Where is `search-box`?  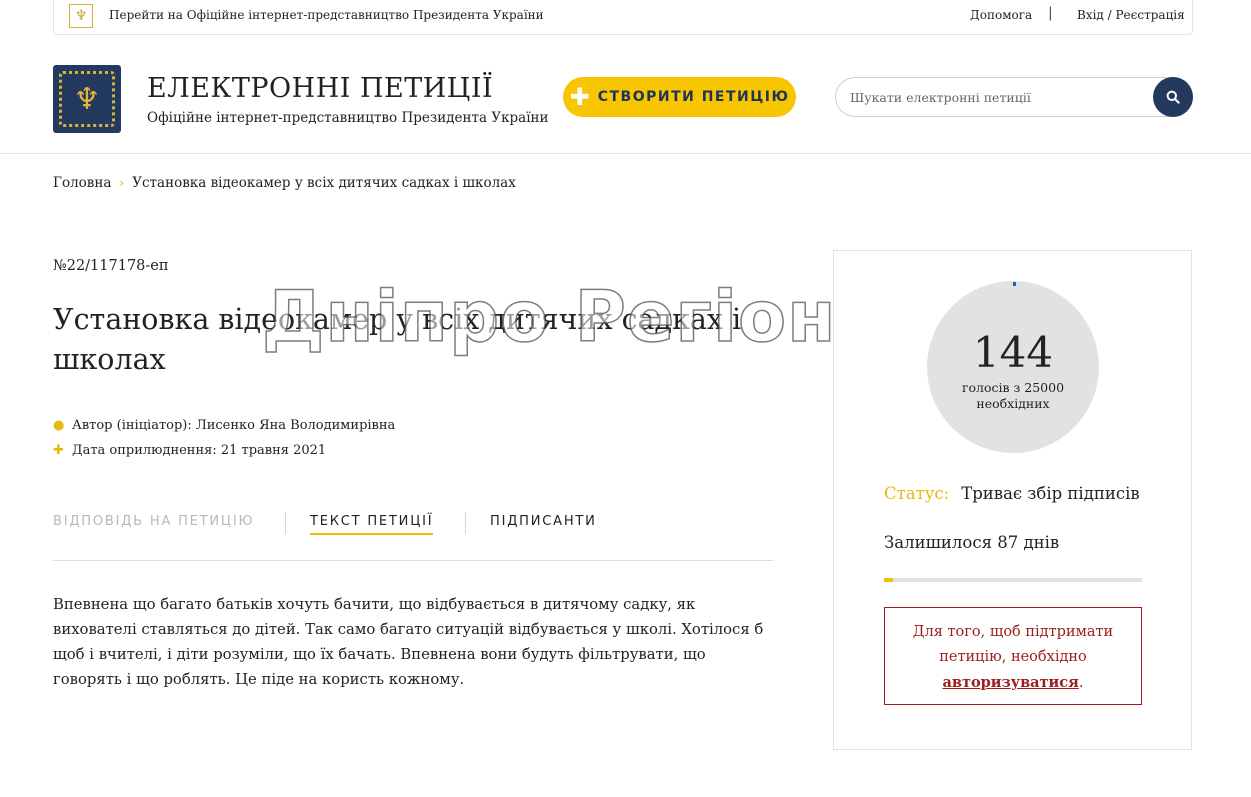
search-box is located at coordinates (1014, 97).